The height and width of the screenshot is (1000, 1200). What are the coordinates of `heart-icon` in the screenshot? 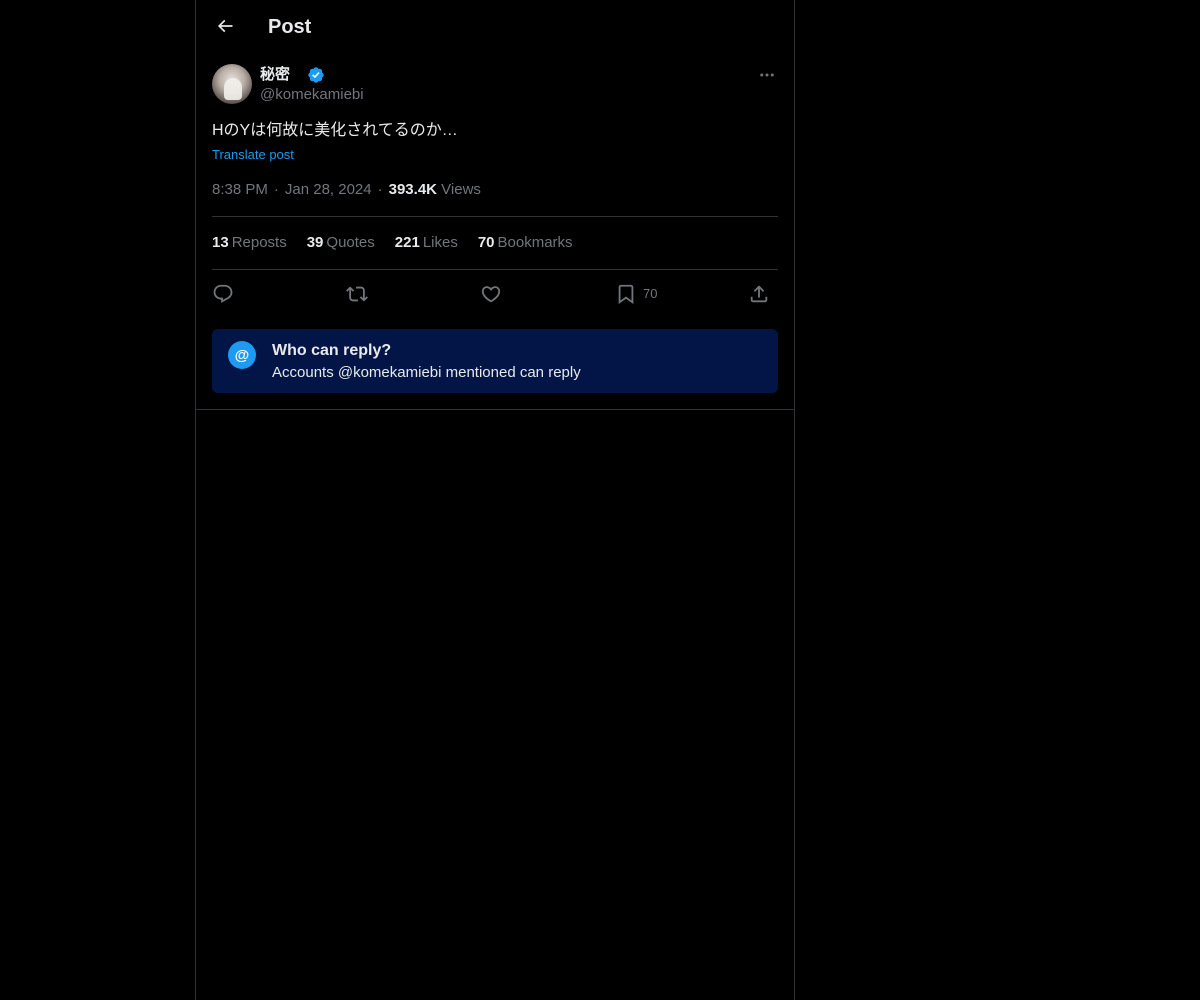 It's located at (491, 294).